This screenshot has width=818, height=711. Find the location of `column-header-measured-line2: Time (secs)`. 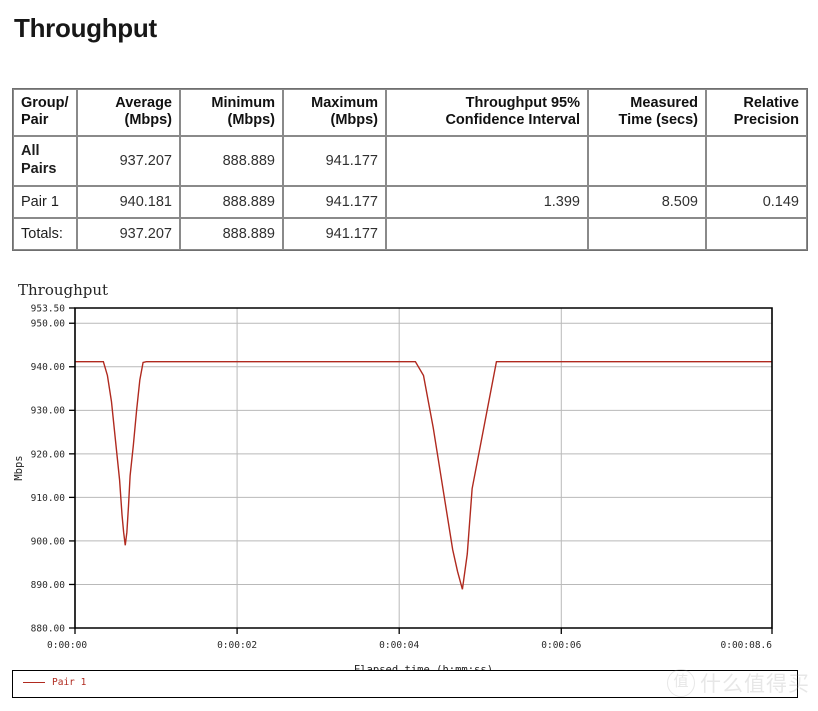

column-header-measured-line2: Time (secs) is located at coordinates (658, 120).